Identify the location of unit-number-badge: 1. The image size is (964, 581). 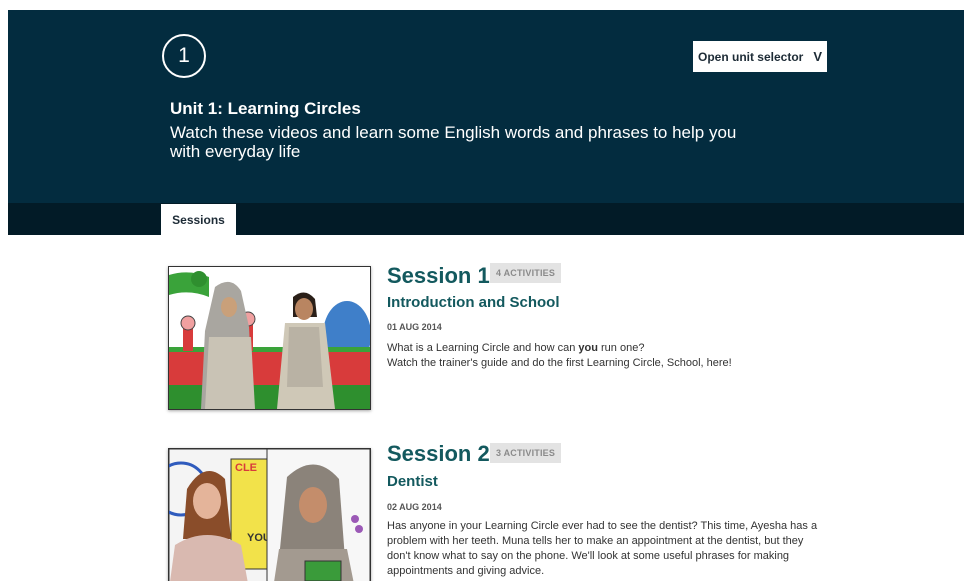
(184, 56).